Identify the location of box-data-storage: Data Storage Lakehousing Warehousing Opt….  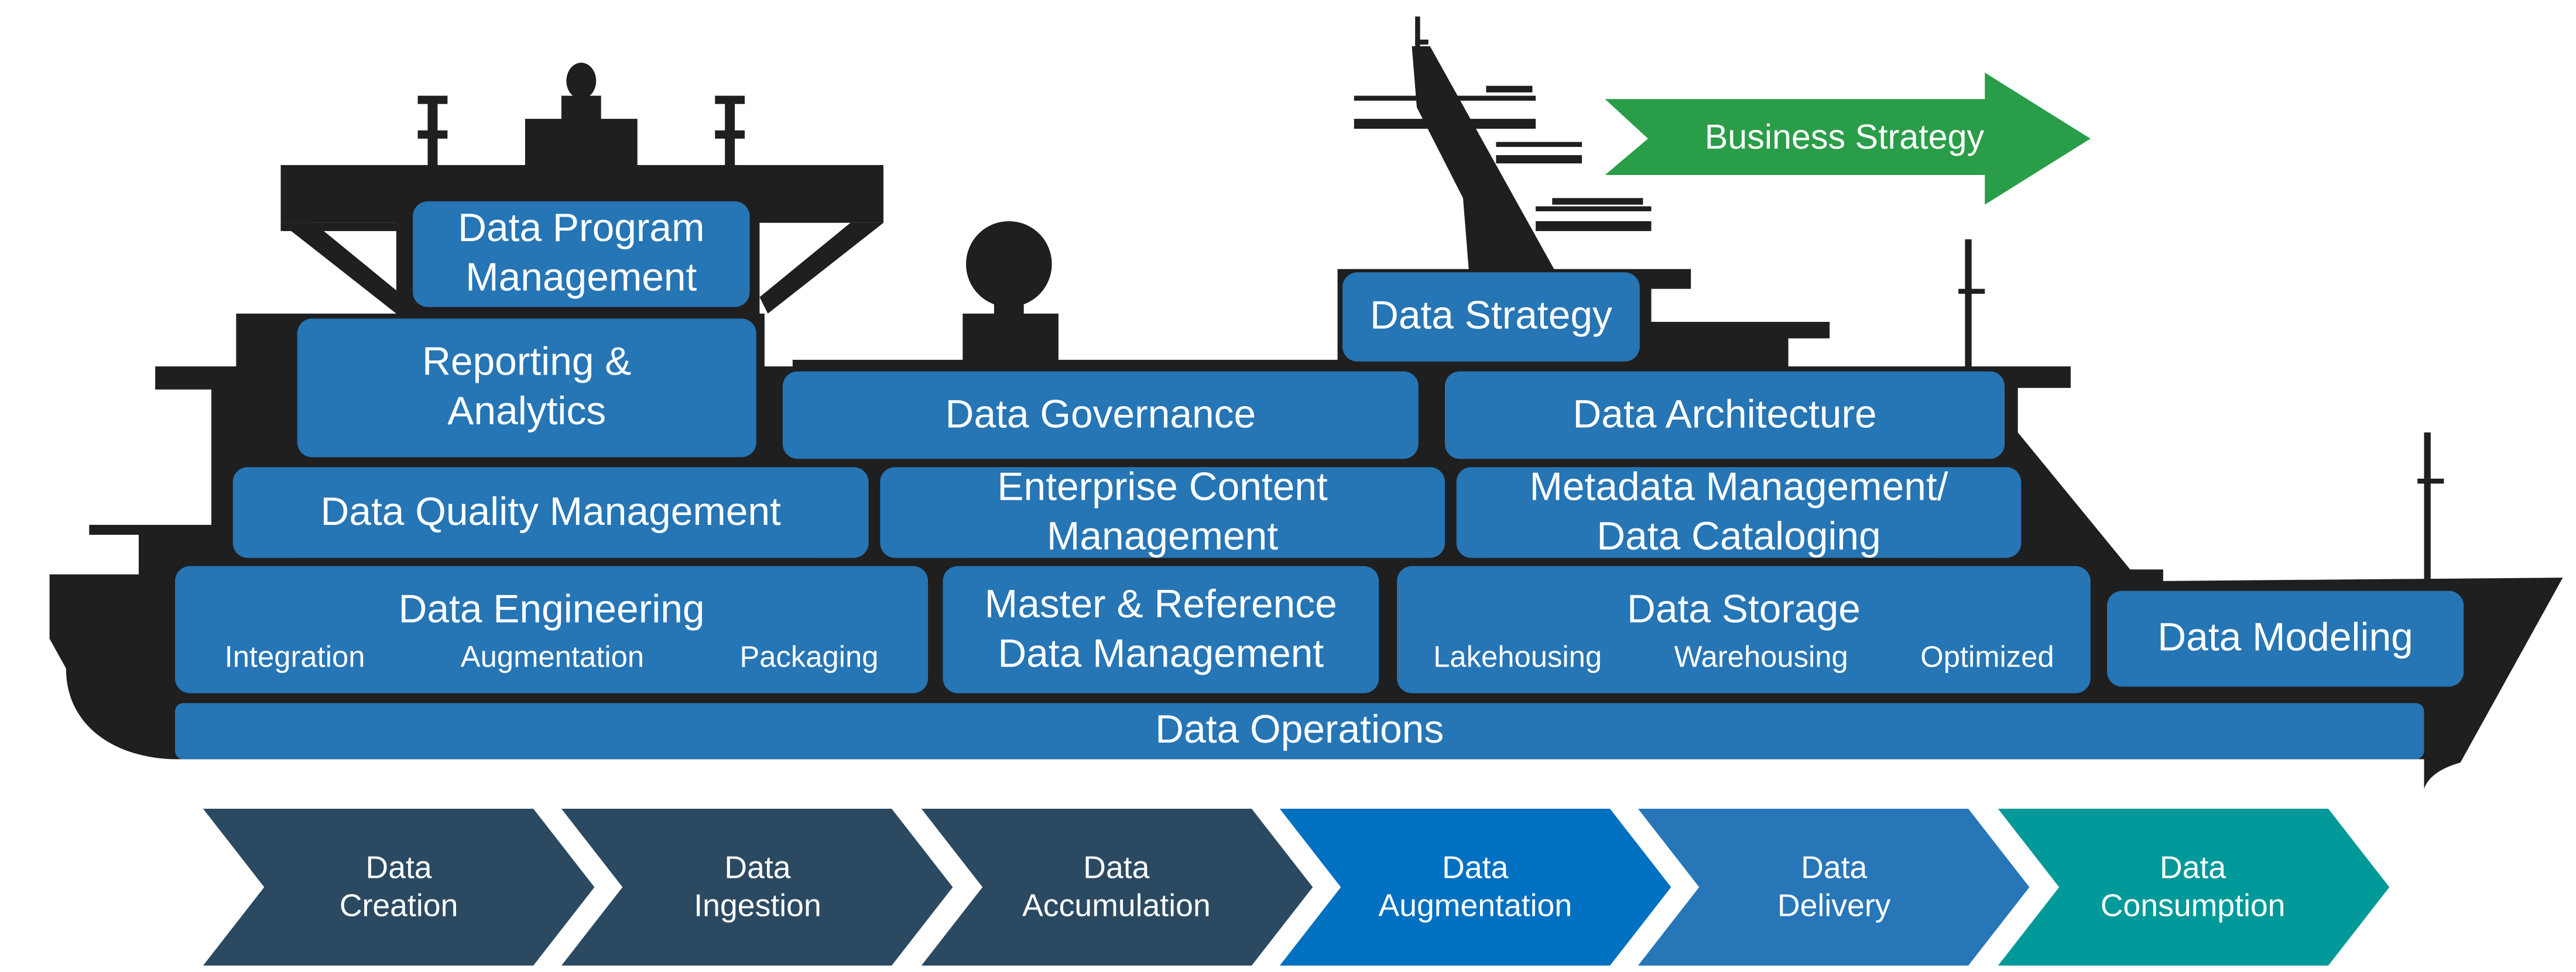
(1744, 630).